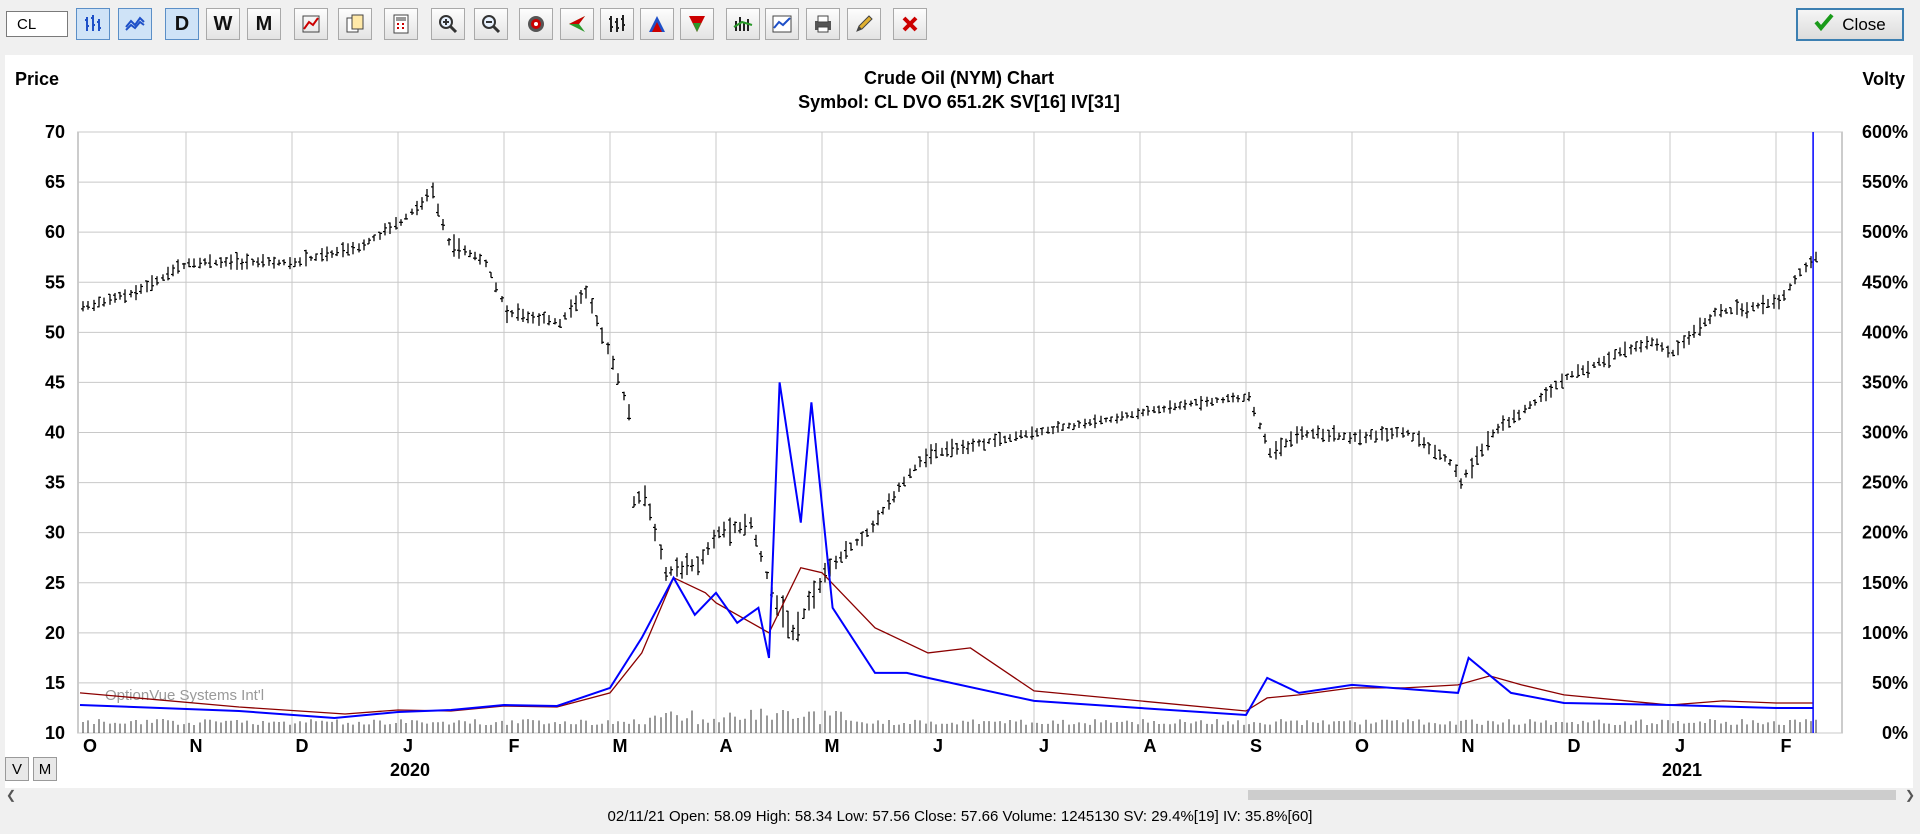  I want to click on indicator-icon, so click(743, 24).